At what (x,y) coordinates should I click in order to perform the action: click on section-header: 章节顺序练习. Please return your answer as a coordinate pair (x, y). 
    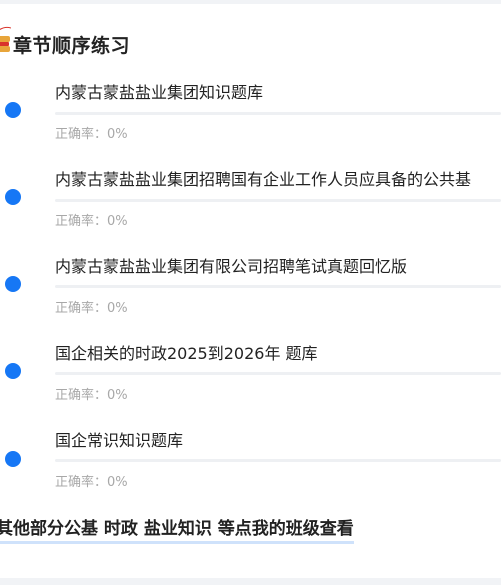
    Looking at the image, I should click on (65, 44).